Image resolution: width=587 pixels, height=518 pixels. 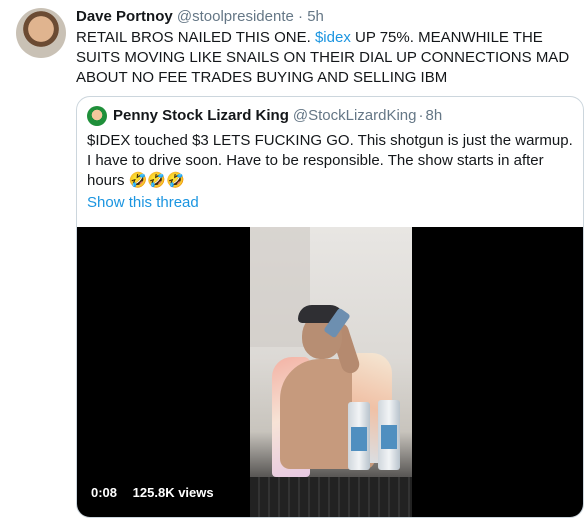 What do you see at coordinates (280, 287) in the screenshot?
I see `video-background` at bounding box center [280, 287].